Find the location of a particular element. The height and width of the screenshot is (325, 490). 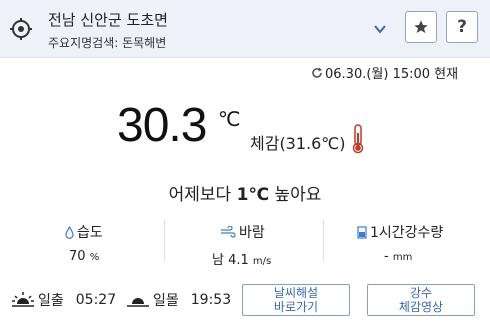

compare-prefix: 어제보다 is located at coordinates (202, 195).